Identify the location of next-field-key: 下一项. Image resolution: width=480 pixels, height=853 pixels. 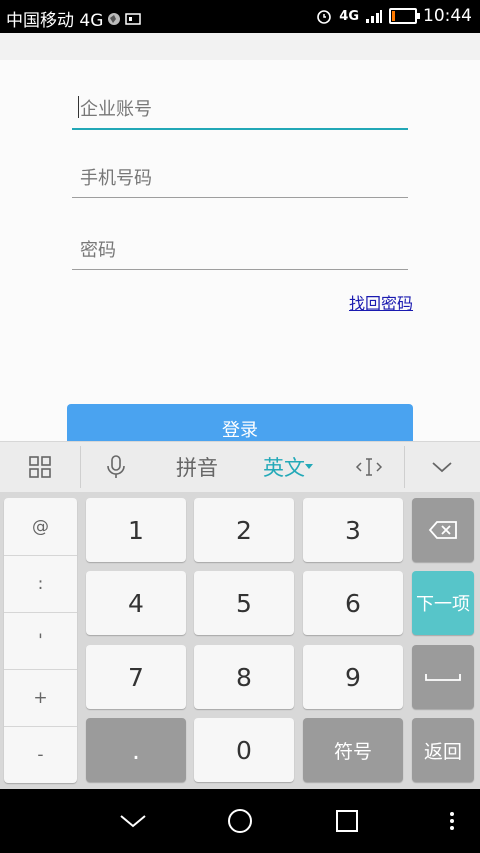
(443, 603).